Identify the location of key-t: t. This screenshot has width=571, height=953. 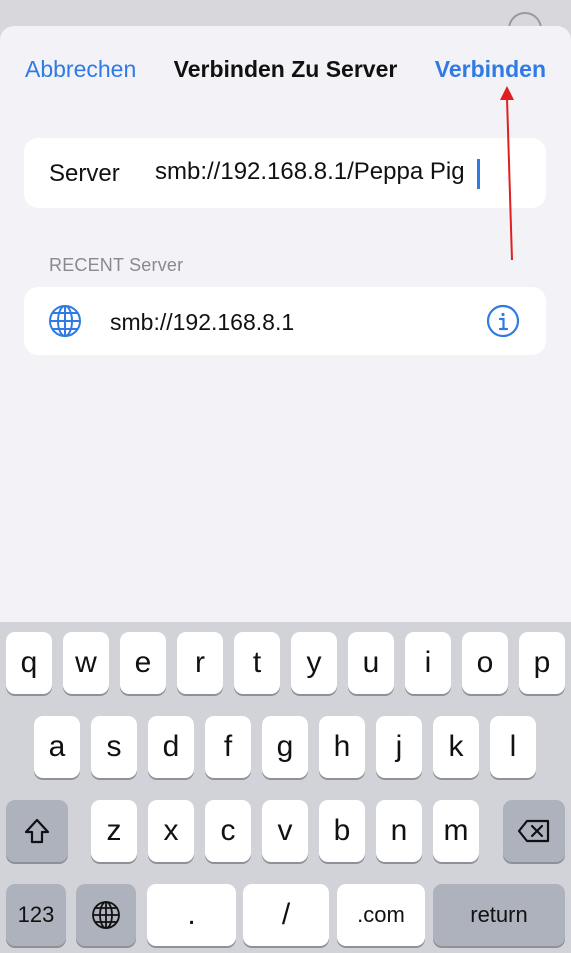
(257, 663).